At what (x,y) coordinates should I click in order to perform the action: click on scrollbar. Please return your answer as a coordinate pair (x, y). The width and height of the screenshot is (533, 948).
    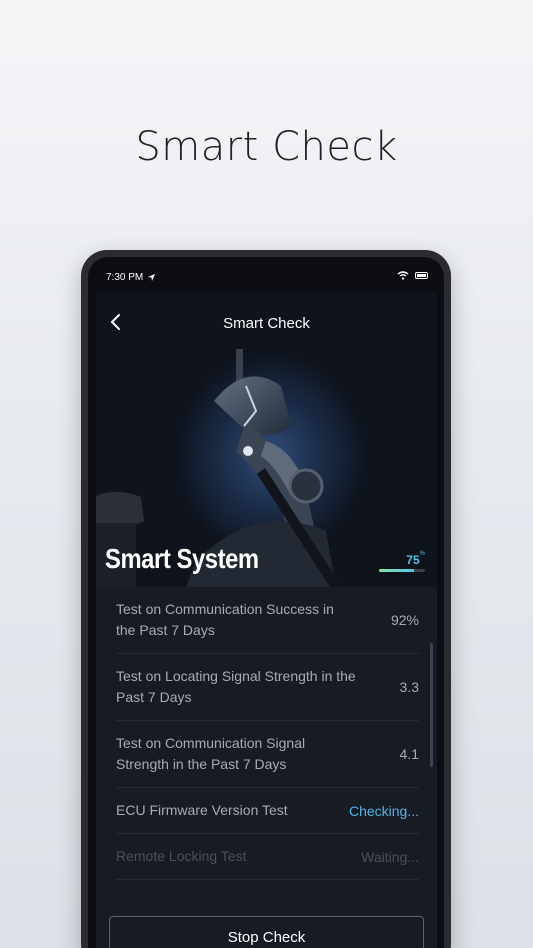
    Looking at the image, I should click on (431, 705).